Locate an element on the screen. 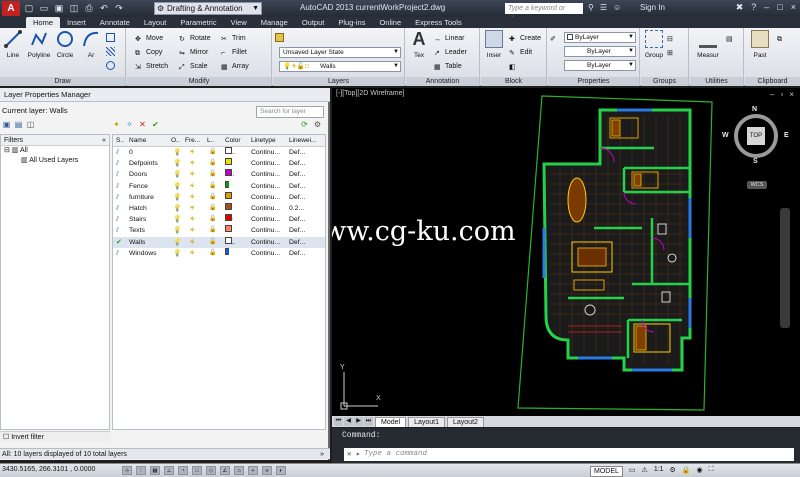 The image size is (800, 477). collapse-icon: « is located at coordinates (104, 140).